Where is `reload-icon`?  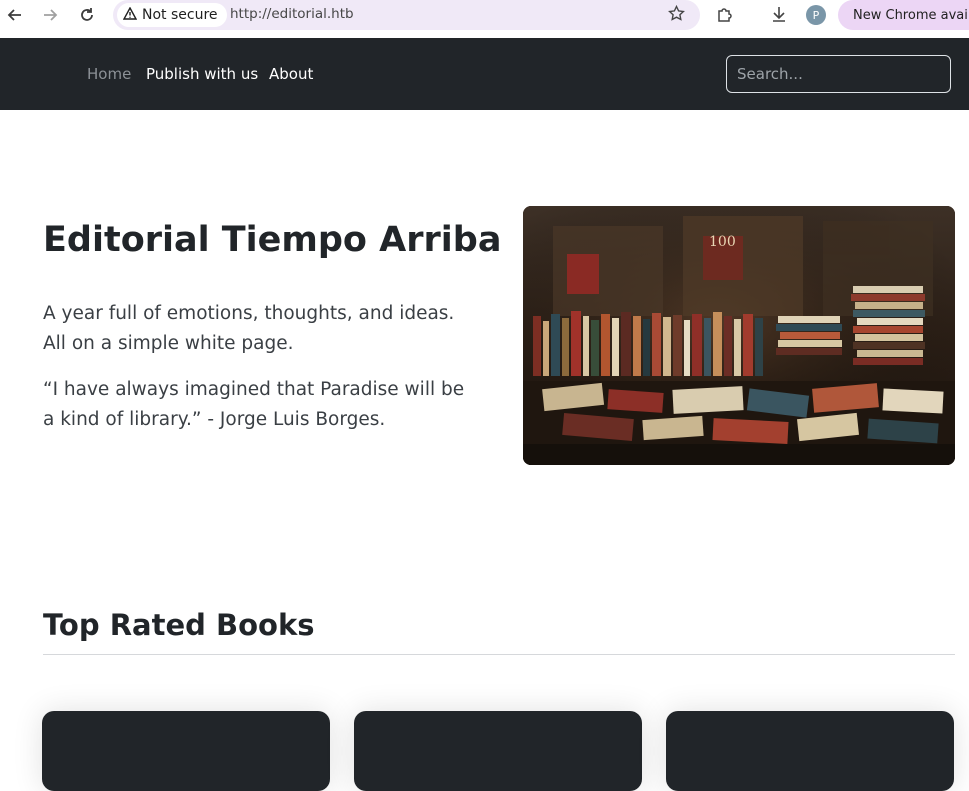
reload-icon is located at coordinates (87, 15).